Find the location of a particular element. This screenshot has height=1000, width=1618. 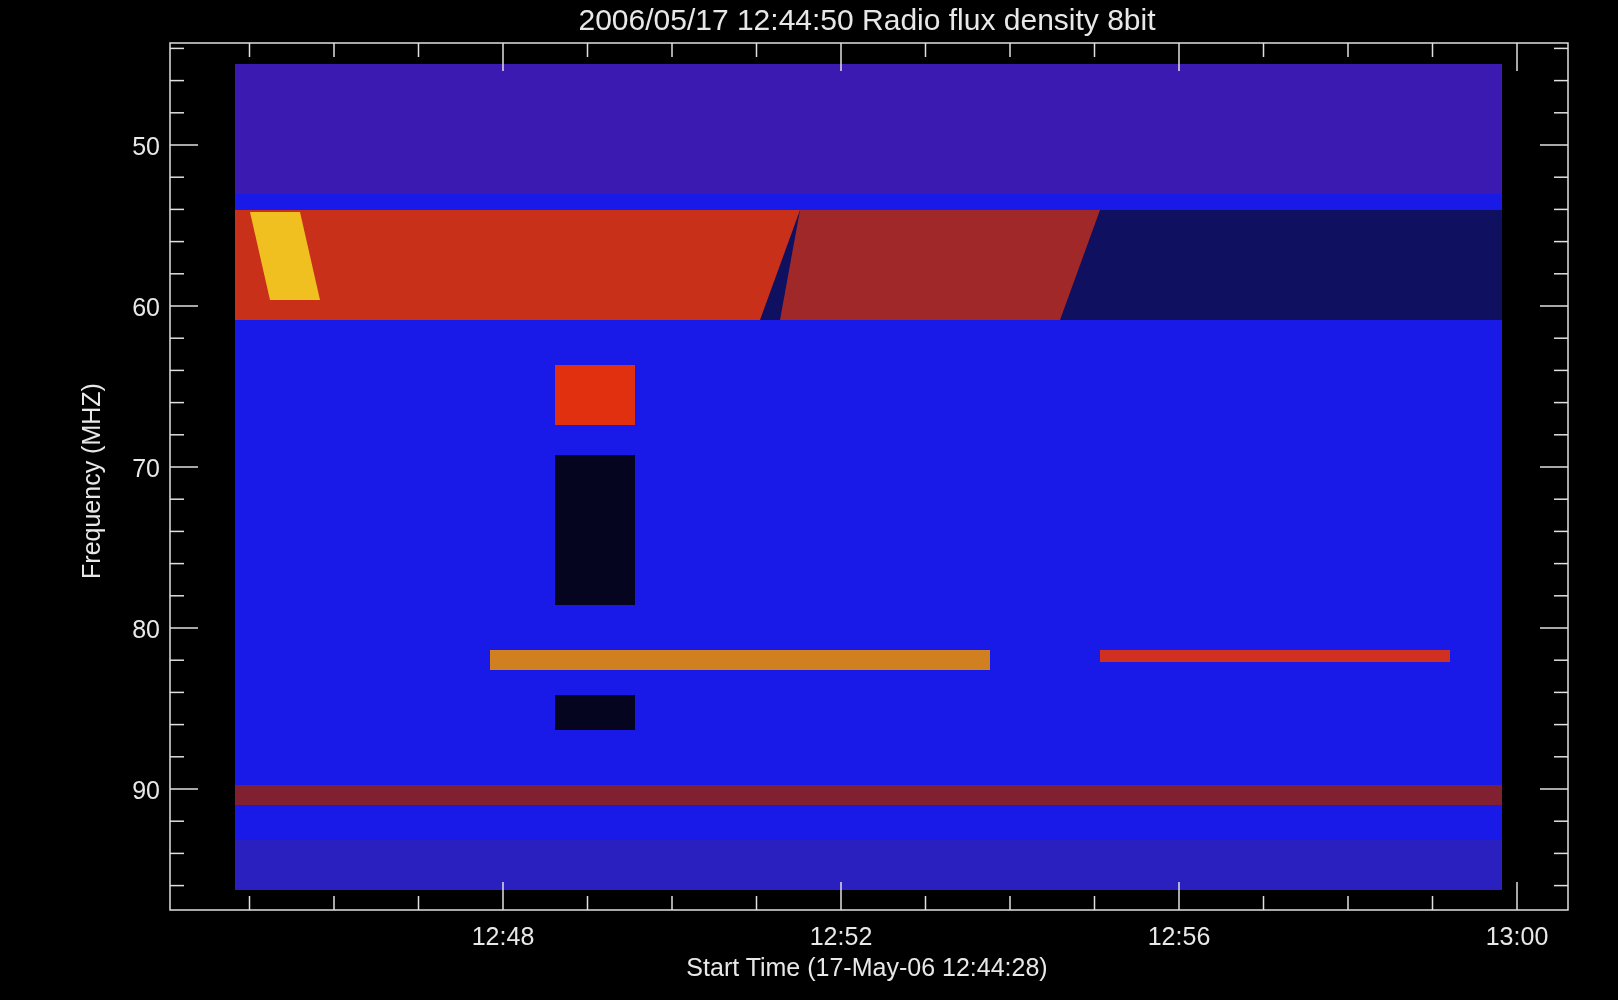

y-tick-label: 90 is located at coordinates (146, 790).